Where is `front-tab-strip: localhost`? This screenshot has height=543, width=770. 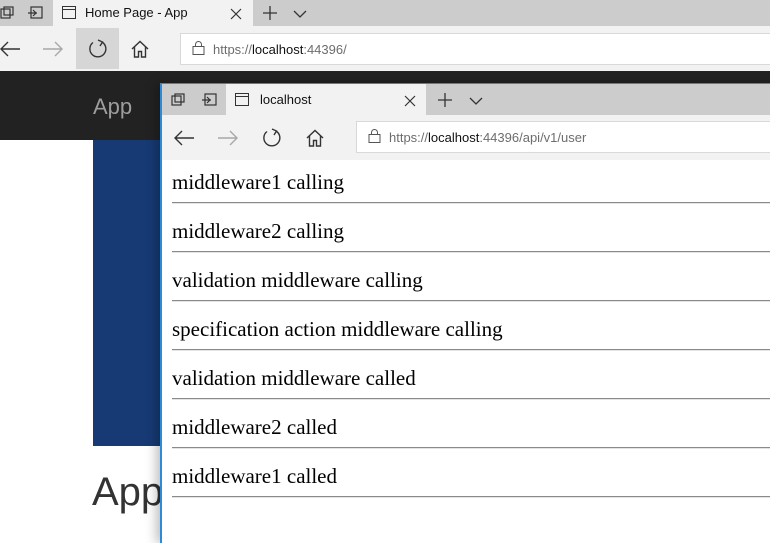
front-tab-strip: localhost is located at coordinates (466, 99).